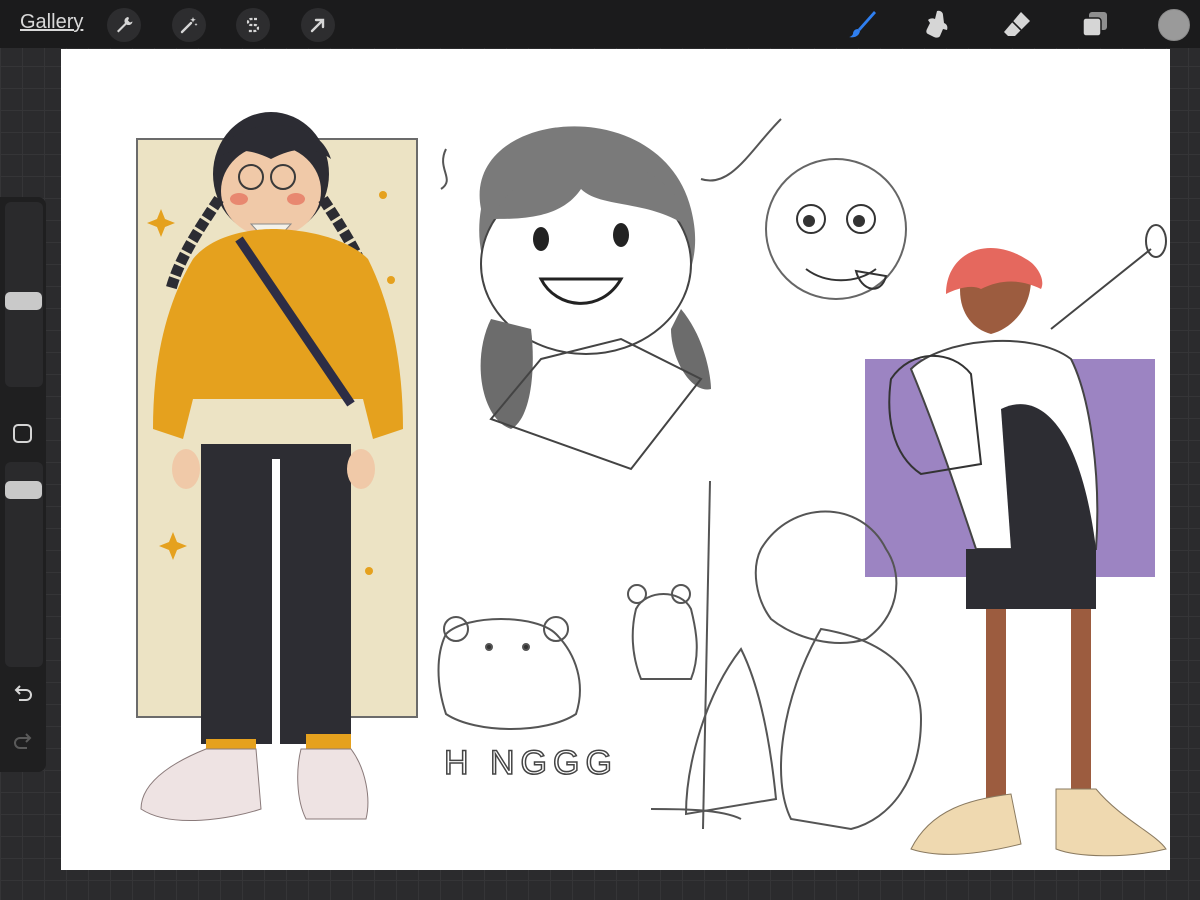 This screenshot has height=900, width=1200. What do you see at coordinates (1095, 24) in the screenshot?
I see `layers-icon` at bounding box center [1095, 24].